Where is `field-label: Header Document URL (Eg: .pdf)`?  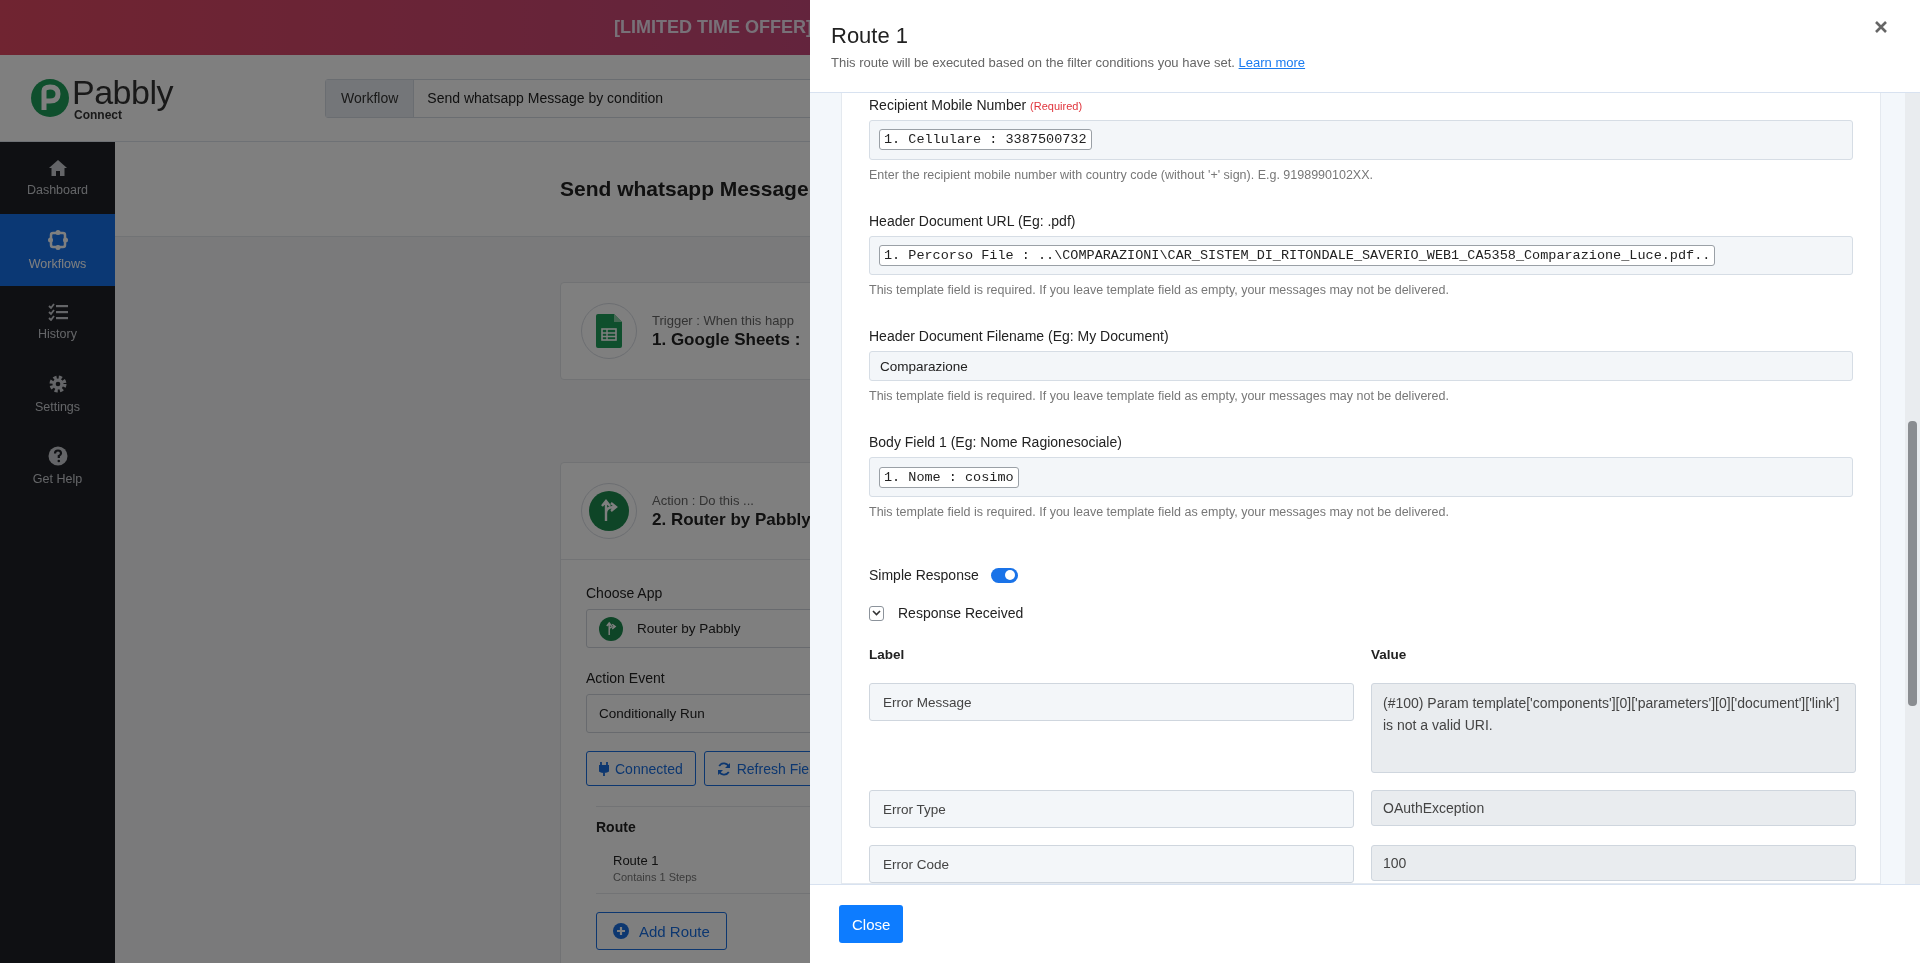 field-label: Header Document URL (Eg: .pdf) is located at coordinates (973, 220).